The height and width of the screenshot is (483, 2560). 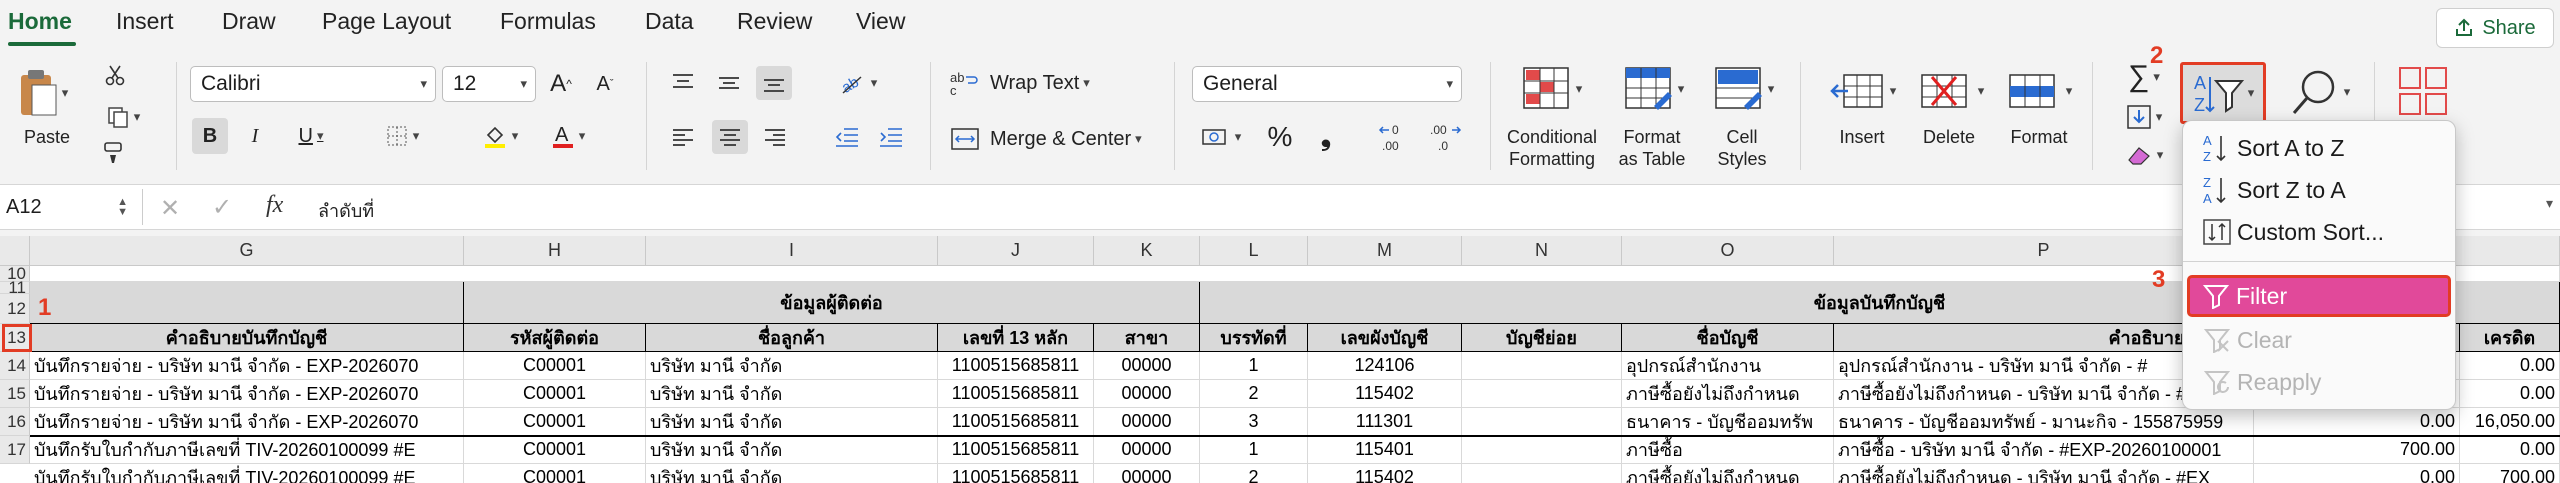 What do you see at coordinates (402, 136) in the screenshot?
I see `borders-button: ▾` at bounding box center [402, 136].